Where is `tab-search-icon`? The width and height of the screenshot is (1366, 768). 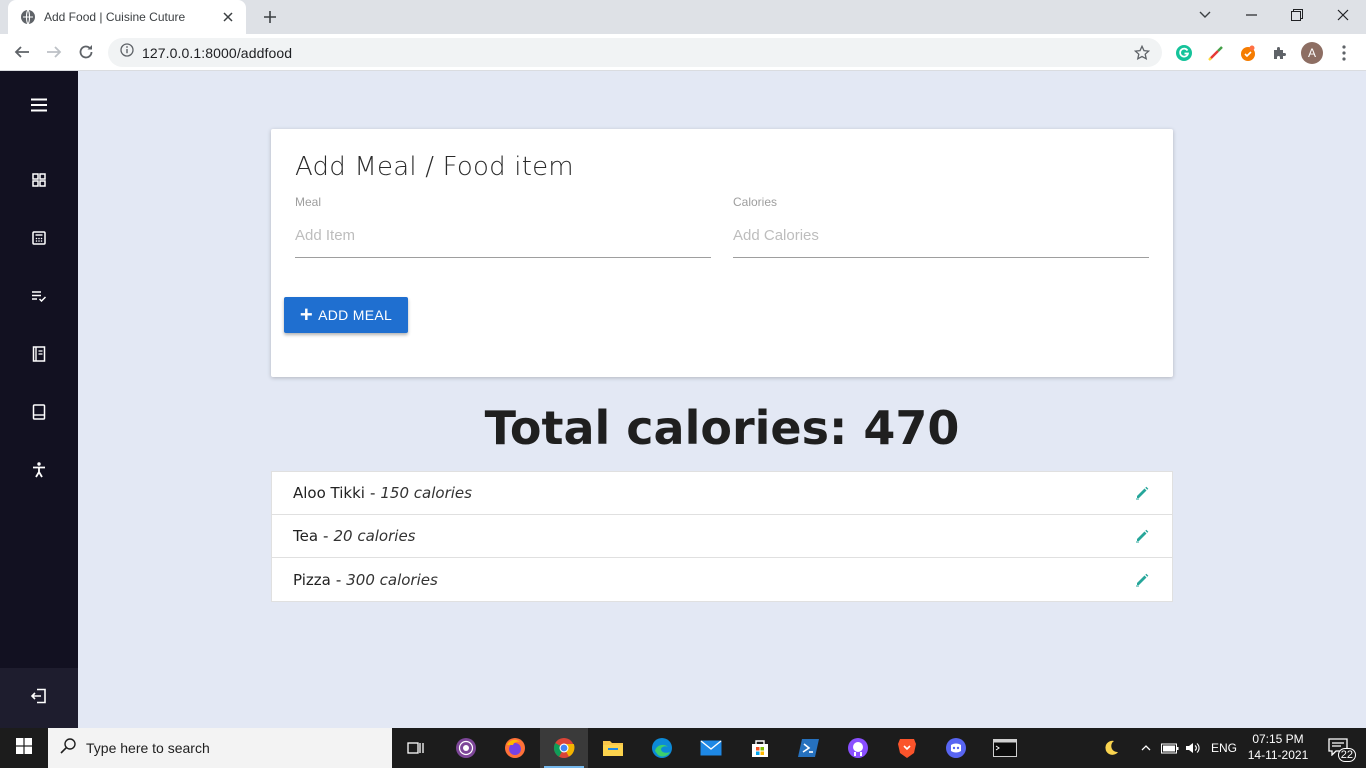
tab-search-icon is located at coordinates (1205, 15).